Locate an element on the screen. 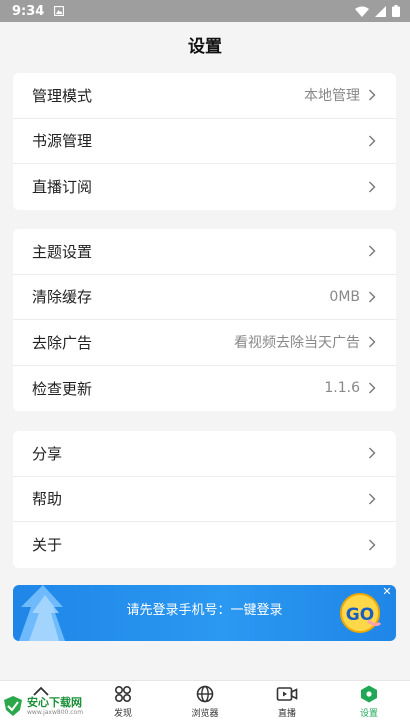 Image resolution: width=410 pixels, height=728 pixels. globe-icon is located at coordinates (205, 694).